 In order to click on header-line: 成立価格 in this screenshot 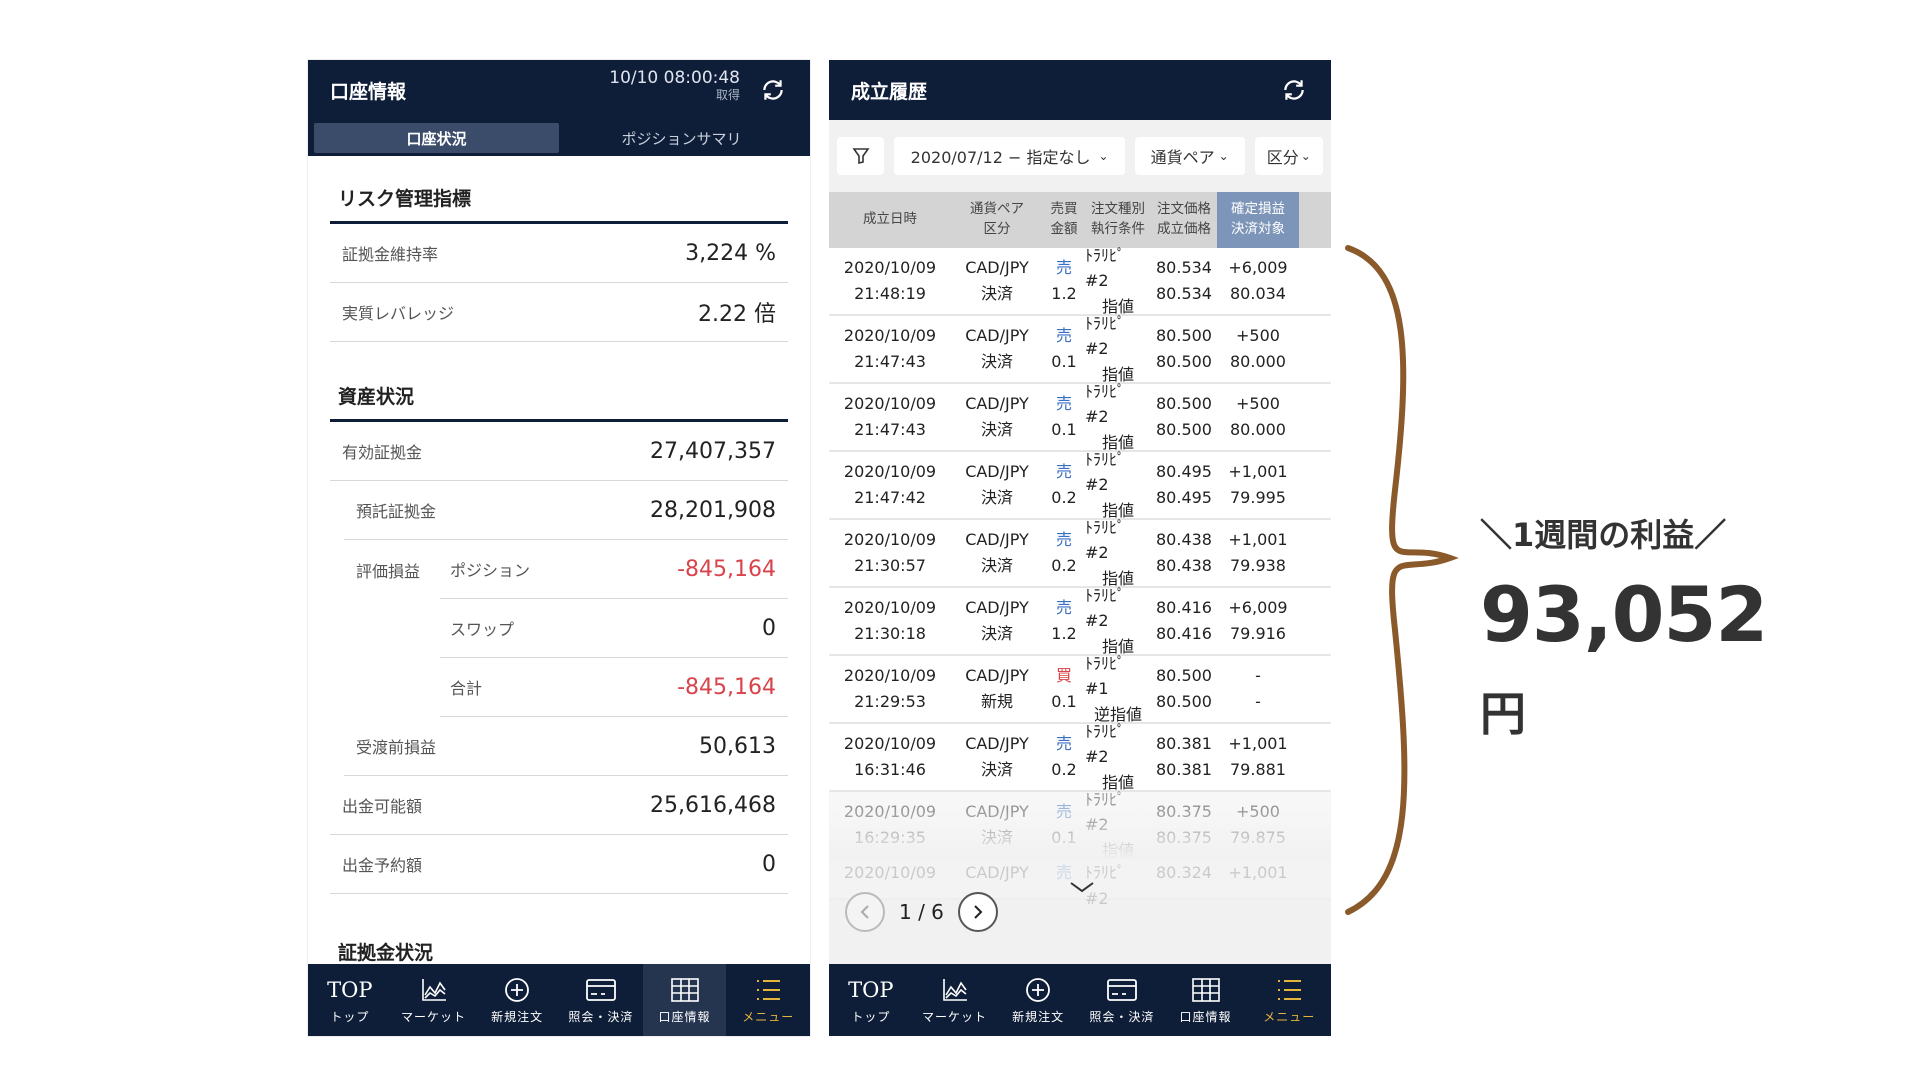, I will do `click(1184, 229)`.